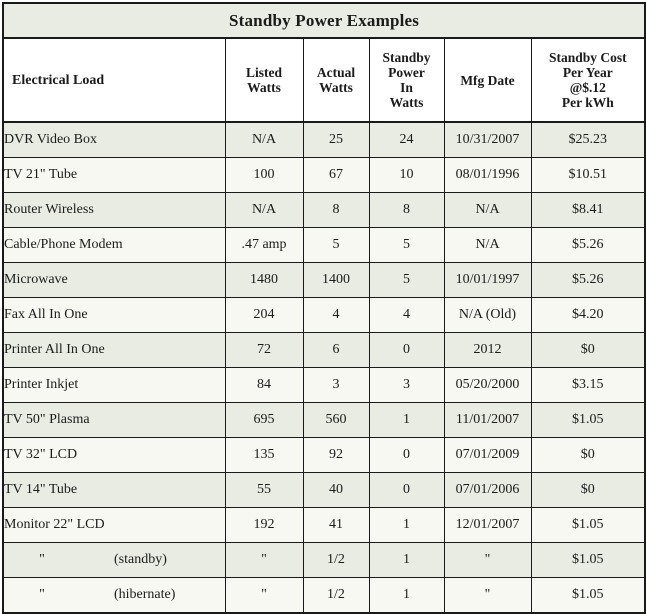 Image resolution: width=646 pixels, height=614 pixels. I want to click on cell-actual-watts: 5, so click(336, 245).